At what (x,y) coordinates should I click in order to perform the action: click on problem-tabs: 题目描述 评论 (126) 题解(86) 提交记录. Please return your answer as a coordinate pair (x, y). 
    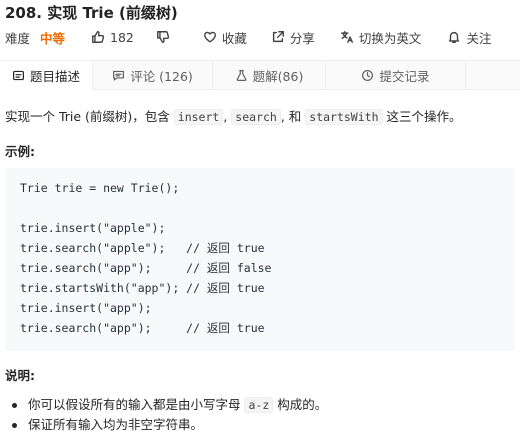
    Looking at the image, I should click on (260, 75).